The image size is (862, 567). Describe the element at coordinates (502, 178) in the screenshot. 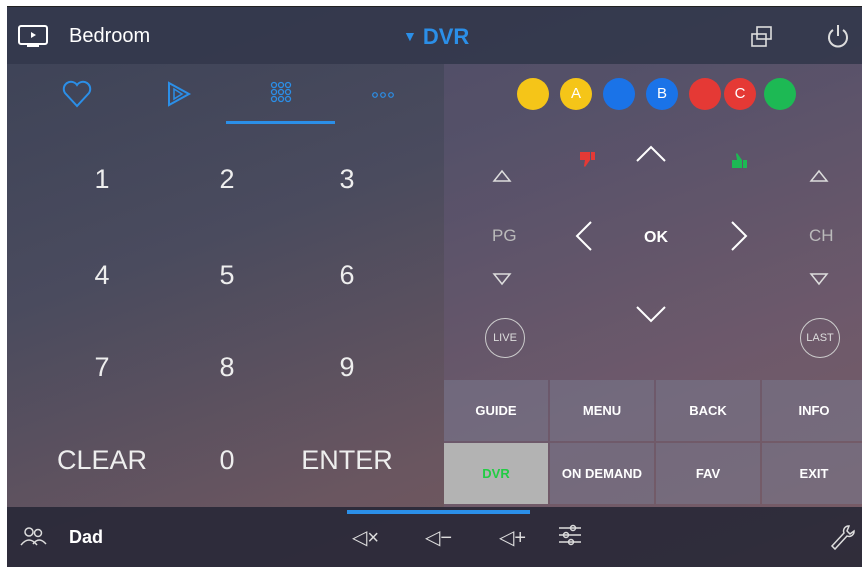

I see `page-up-icon` at that location.